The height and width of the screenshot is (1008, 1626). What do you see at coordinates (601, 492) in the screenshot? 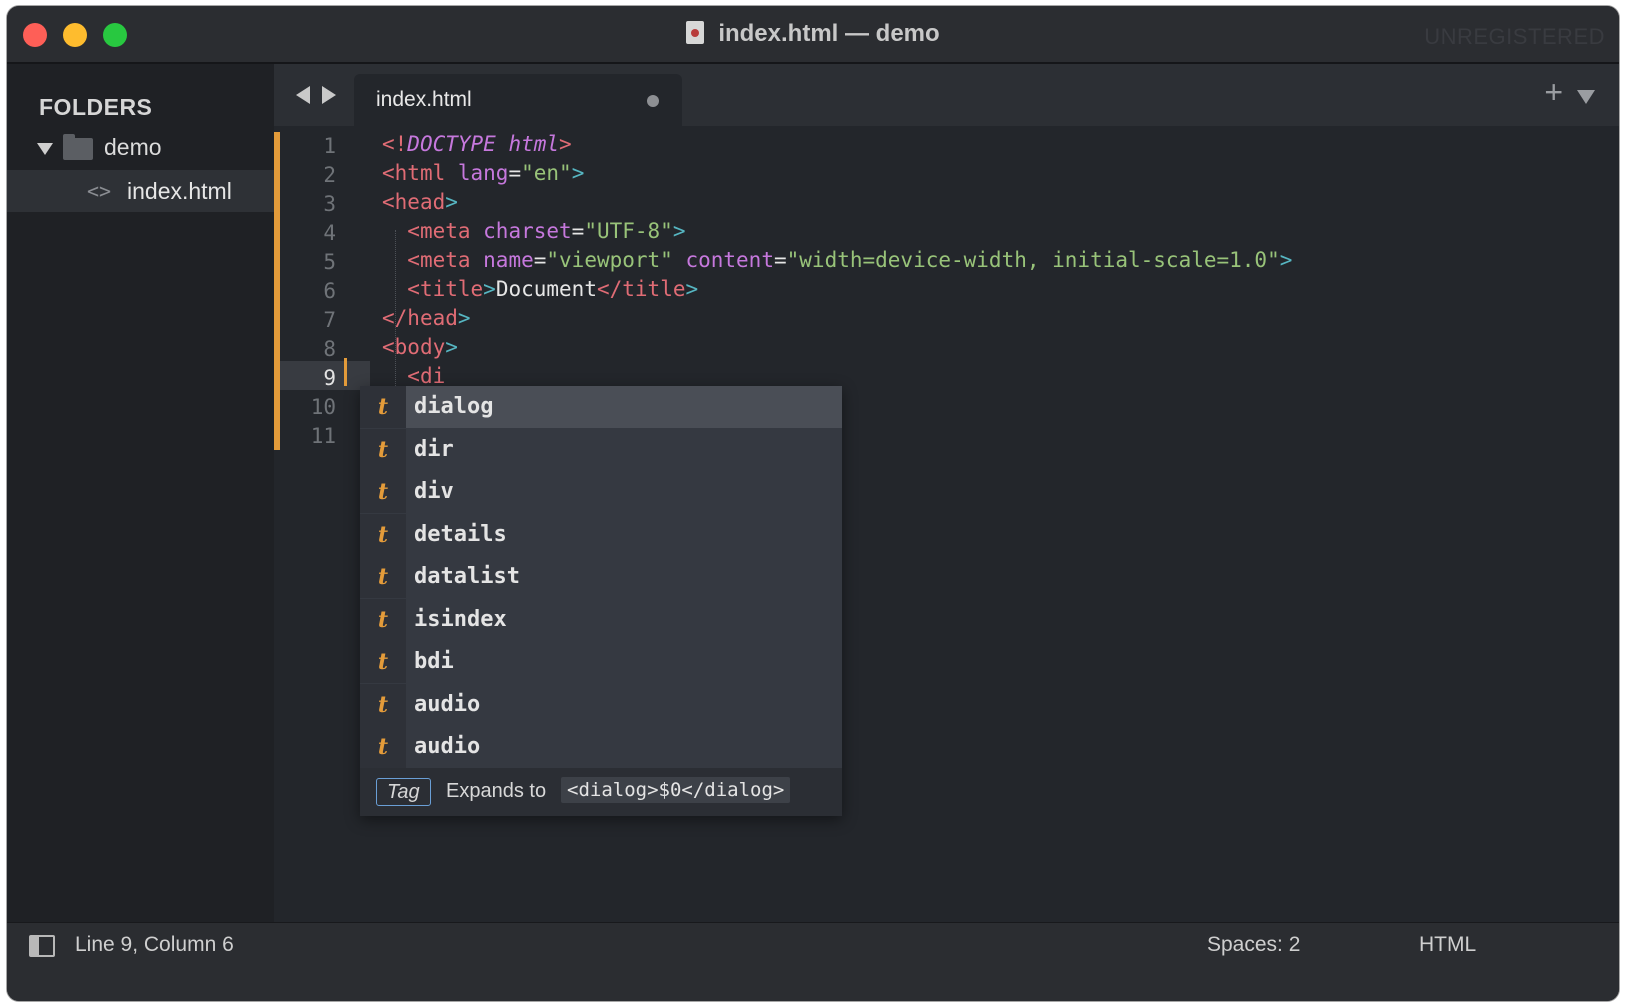
I see `autocomplete-item: t div` at bounding box center [601, 492].